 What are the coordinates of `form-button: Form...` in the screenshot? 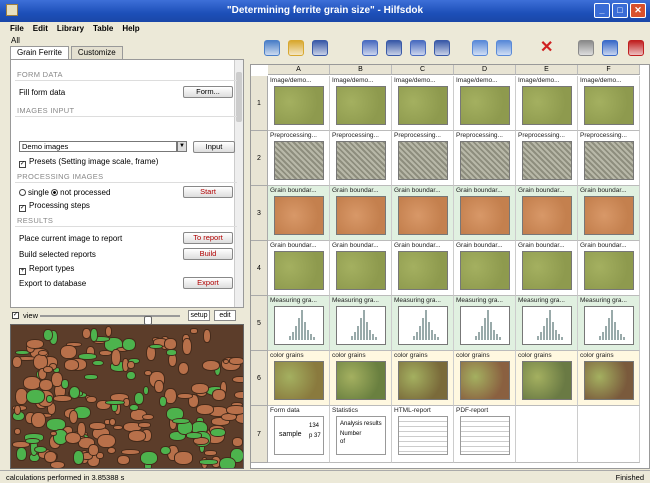 It's located at (208, 92).